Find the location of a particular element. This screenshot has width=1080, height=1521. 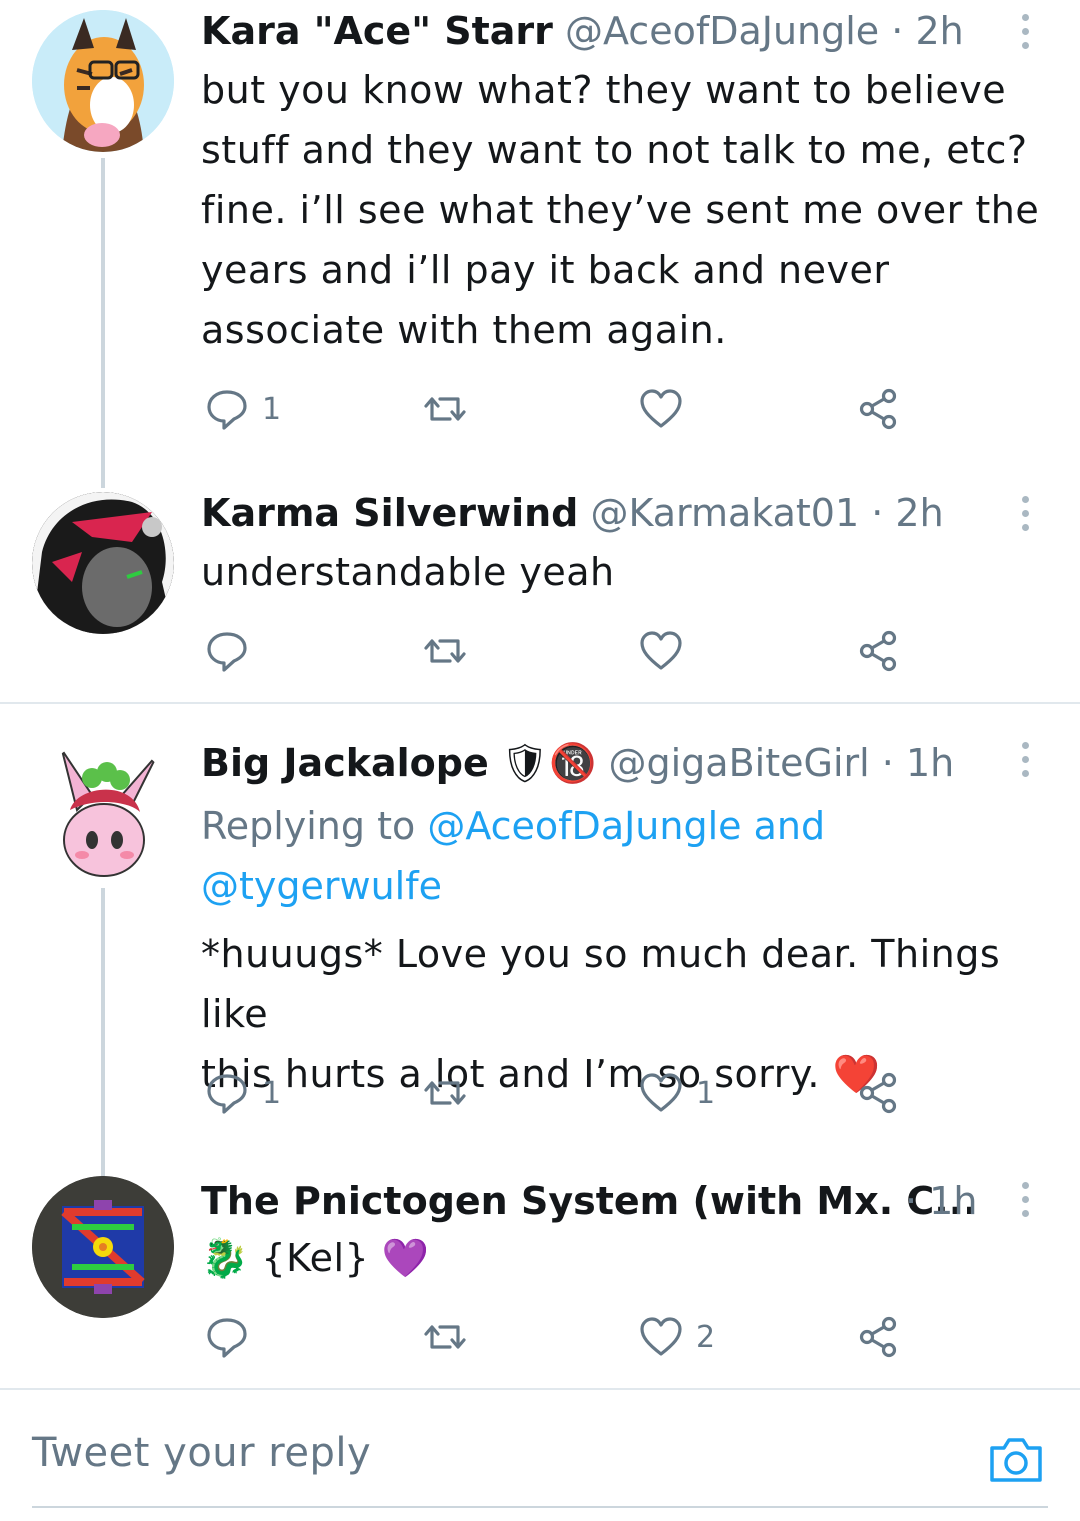

tweet-actions: 2 is located at coordinates (560, 1337).